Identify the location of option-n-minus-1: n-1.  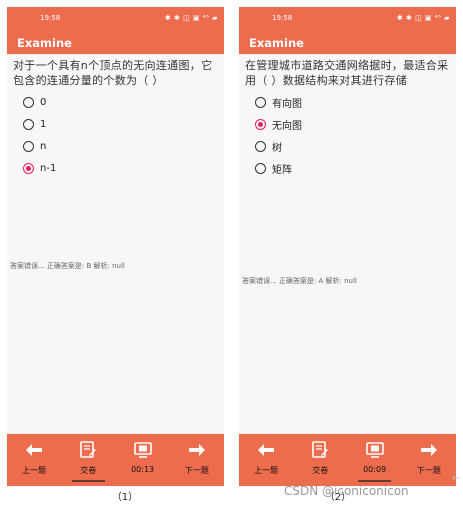
(115, 168).